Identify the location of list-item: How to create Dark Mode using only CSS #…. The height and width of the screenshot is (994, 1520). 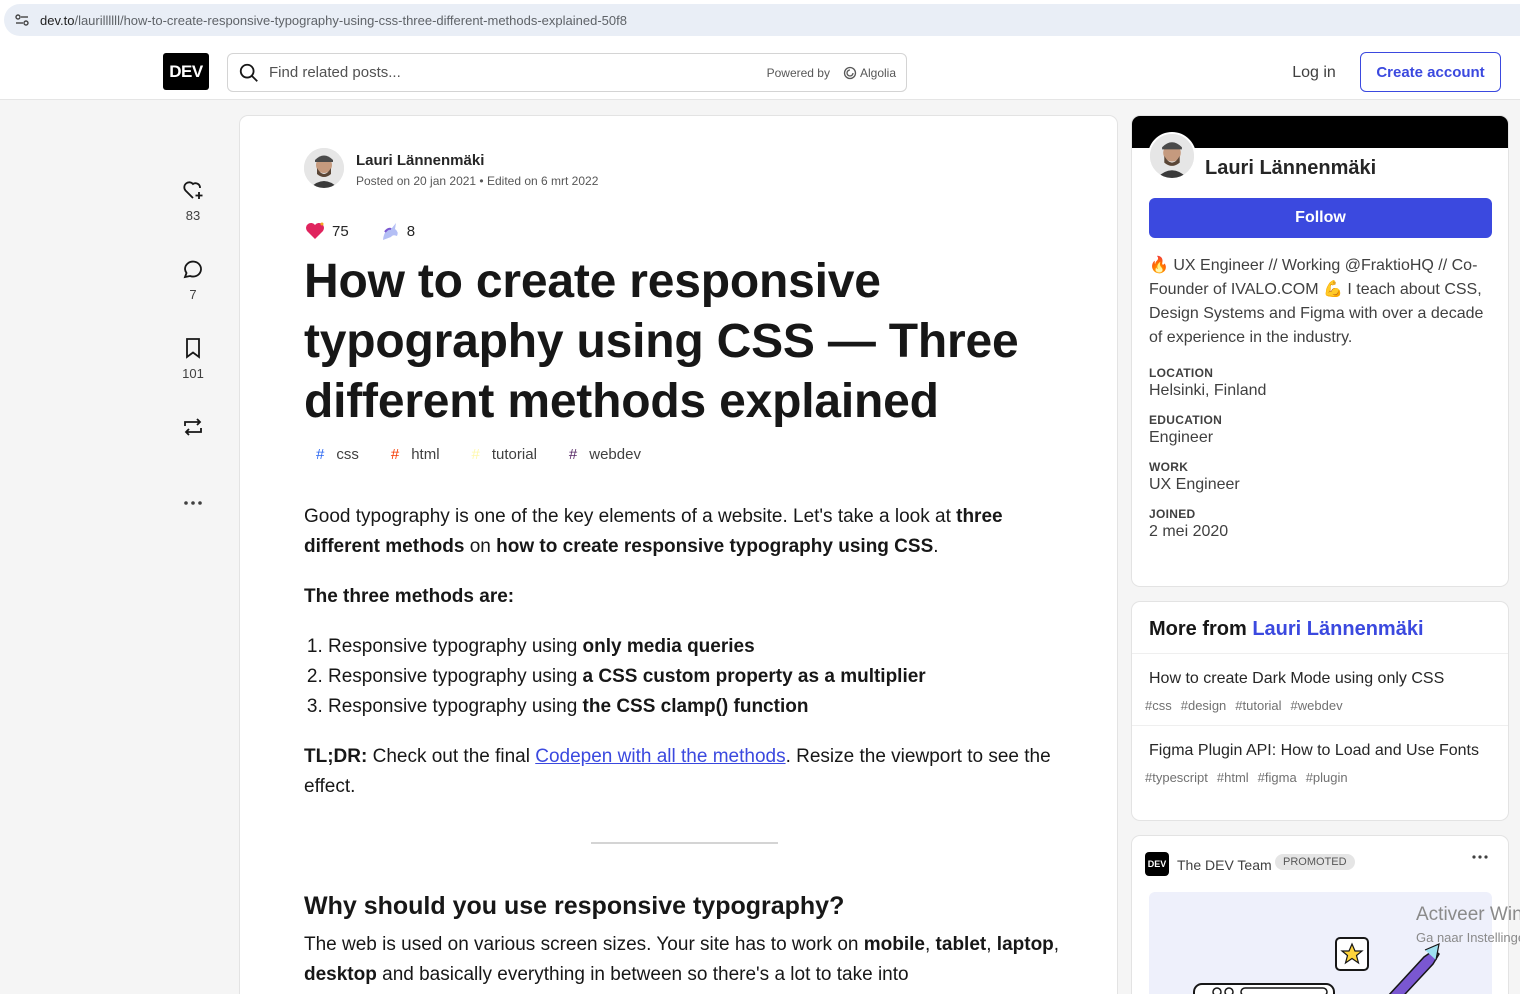
(1320, 690).